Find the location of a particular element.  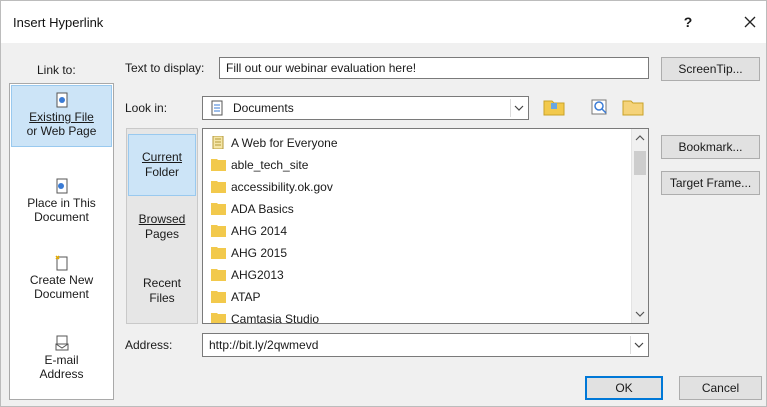

new-document-icon is located at coordinates (60, 263).